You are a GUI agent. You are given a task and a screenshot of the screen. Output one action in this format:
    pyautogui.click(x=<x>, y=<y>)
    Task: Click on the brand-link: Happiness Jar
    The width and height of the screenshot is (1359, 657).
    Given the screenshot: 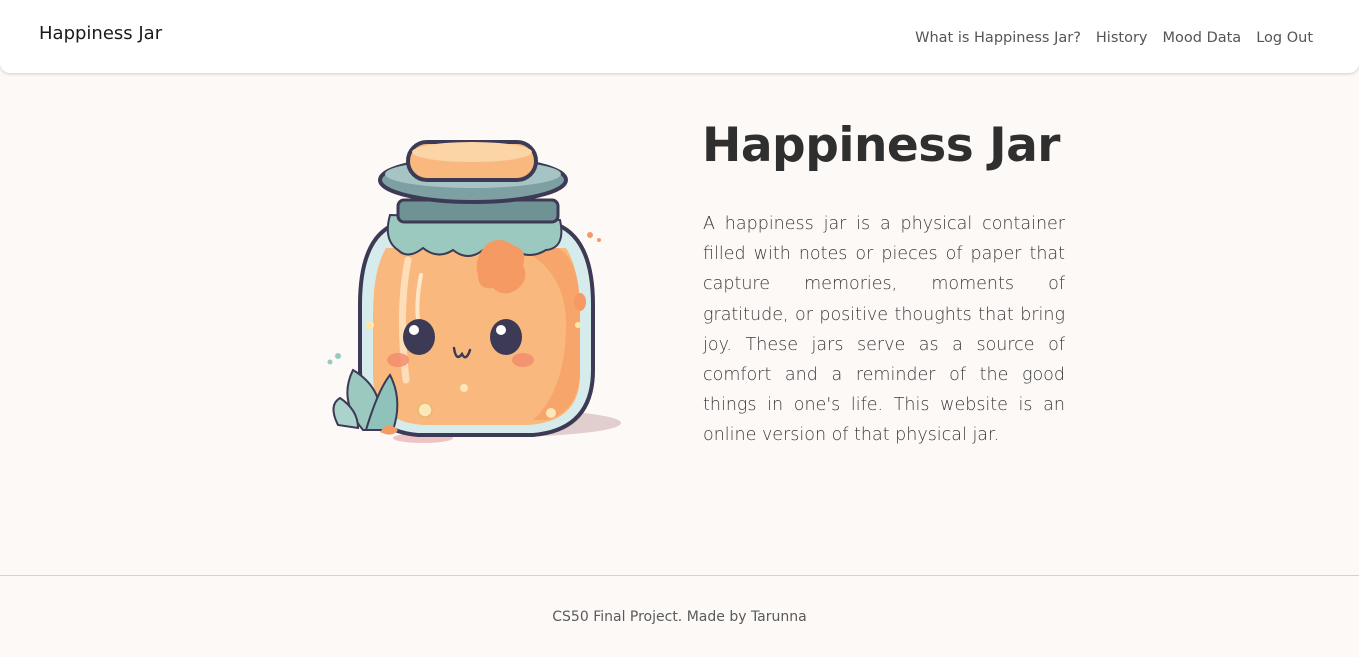 What is the action you would take?
    pyautogui.click(x=100, y=33)
    